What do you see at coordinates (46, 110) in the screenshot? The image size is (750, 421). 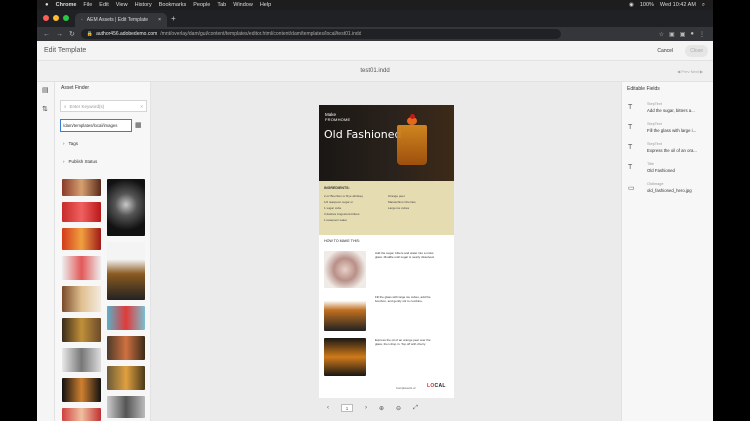 I see `filter-icon: ⇅` at bounding box center [46, 110].